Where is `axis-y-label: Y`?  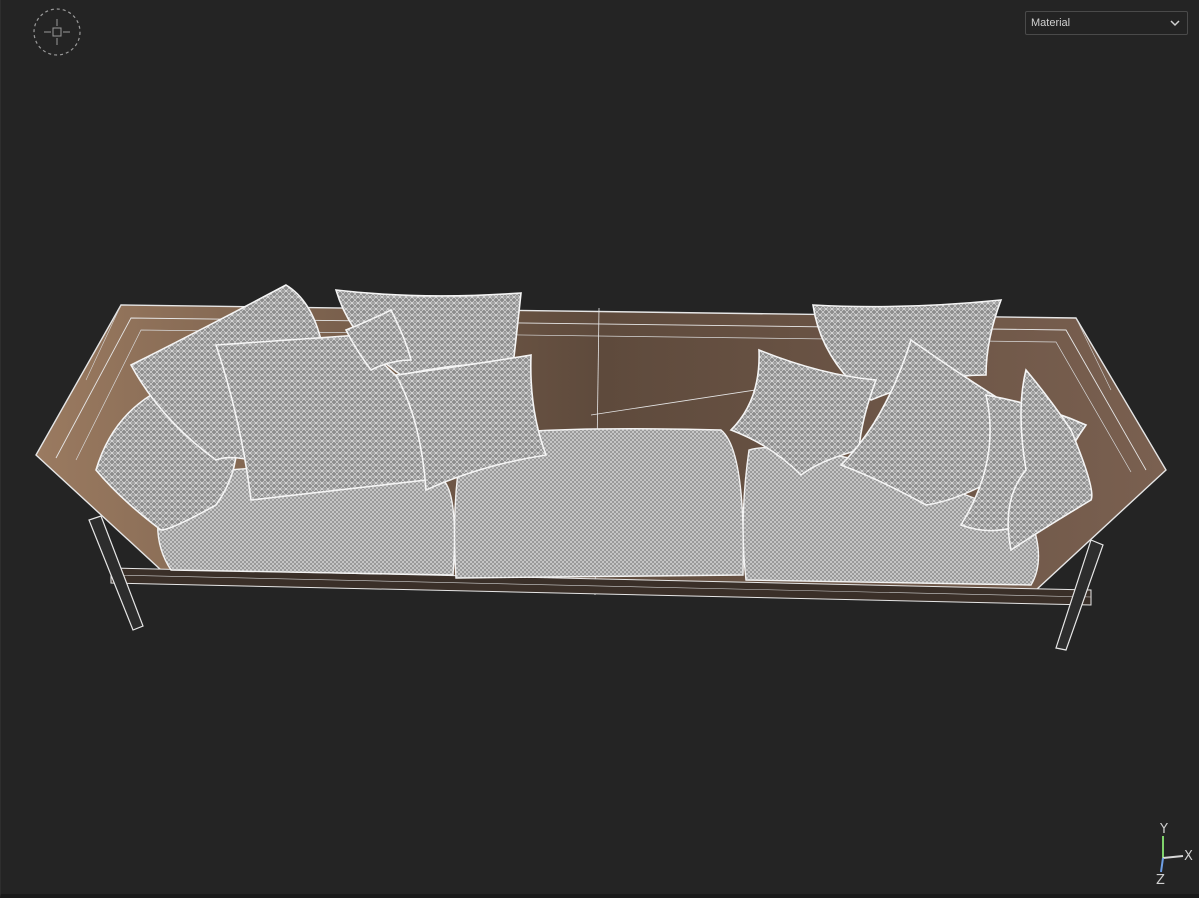
axis-y-label: Y is located at coordinates (1164, 829).